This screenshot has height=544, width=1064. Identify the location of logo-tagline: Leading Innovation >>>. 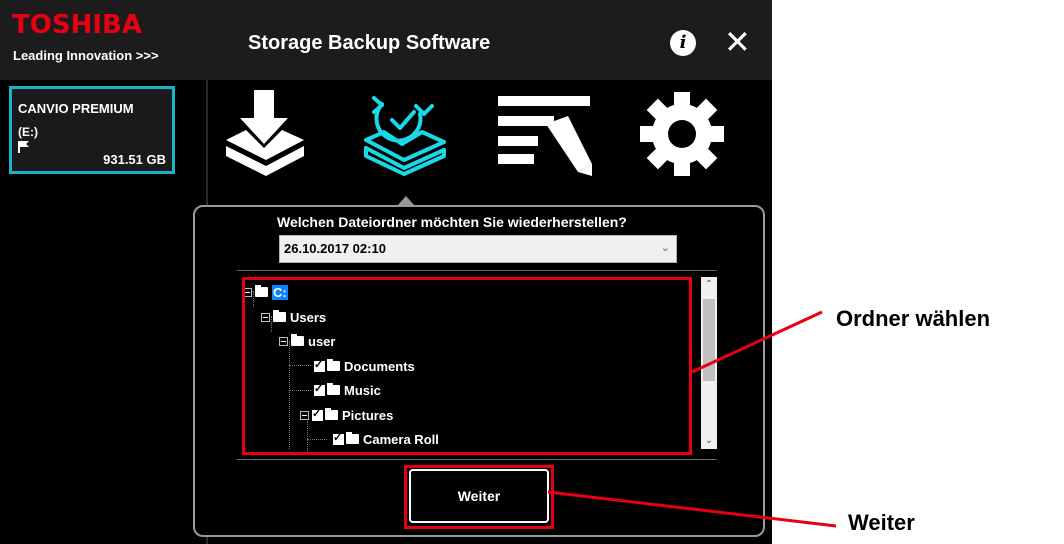
(86, 55).